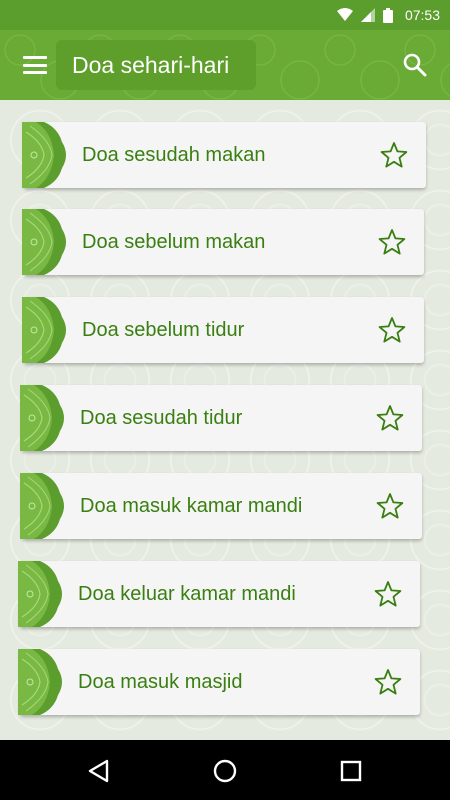  Describe the element at coordinates (387, 15) in the screenshot. I see `battery-icon` at that location.